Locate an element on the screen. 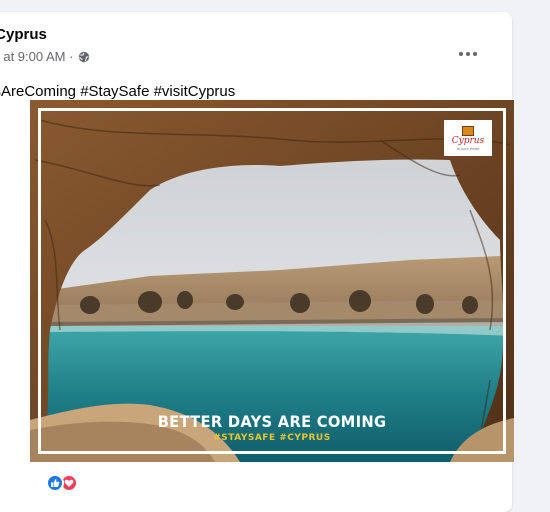  post-timestamp: l 4 at 9:00 AM · is located at coordinates (36, 56).